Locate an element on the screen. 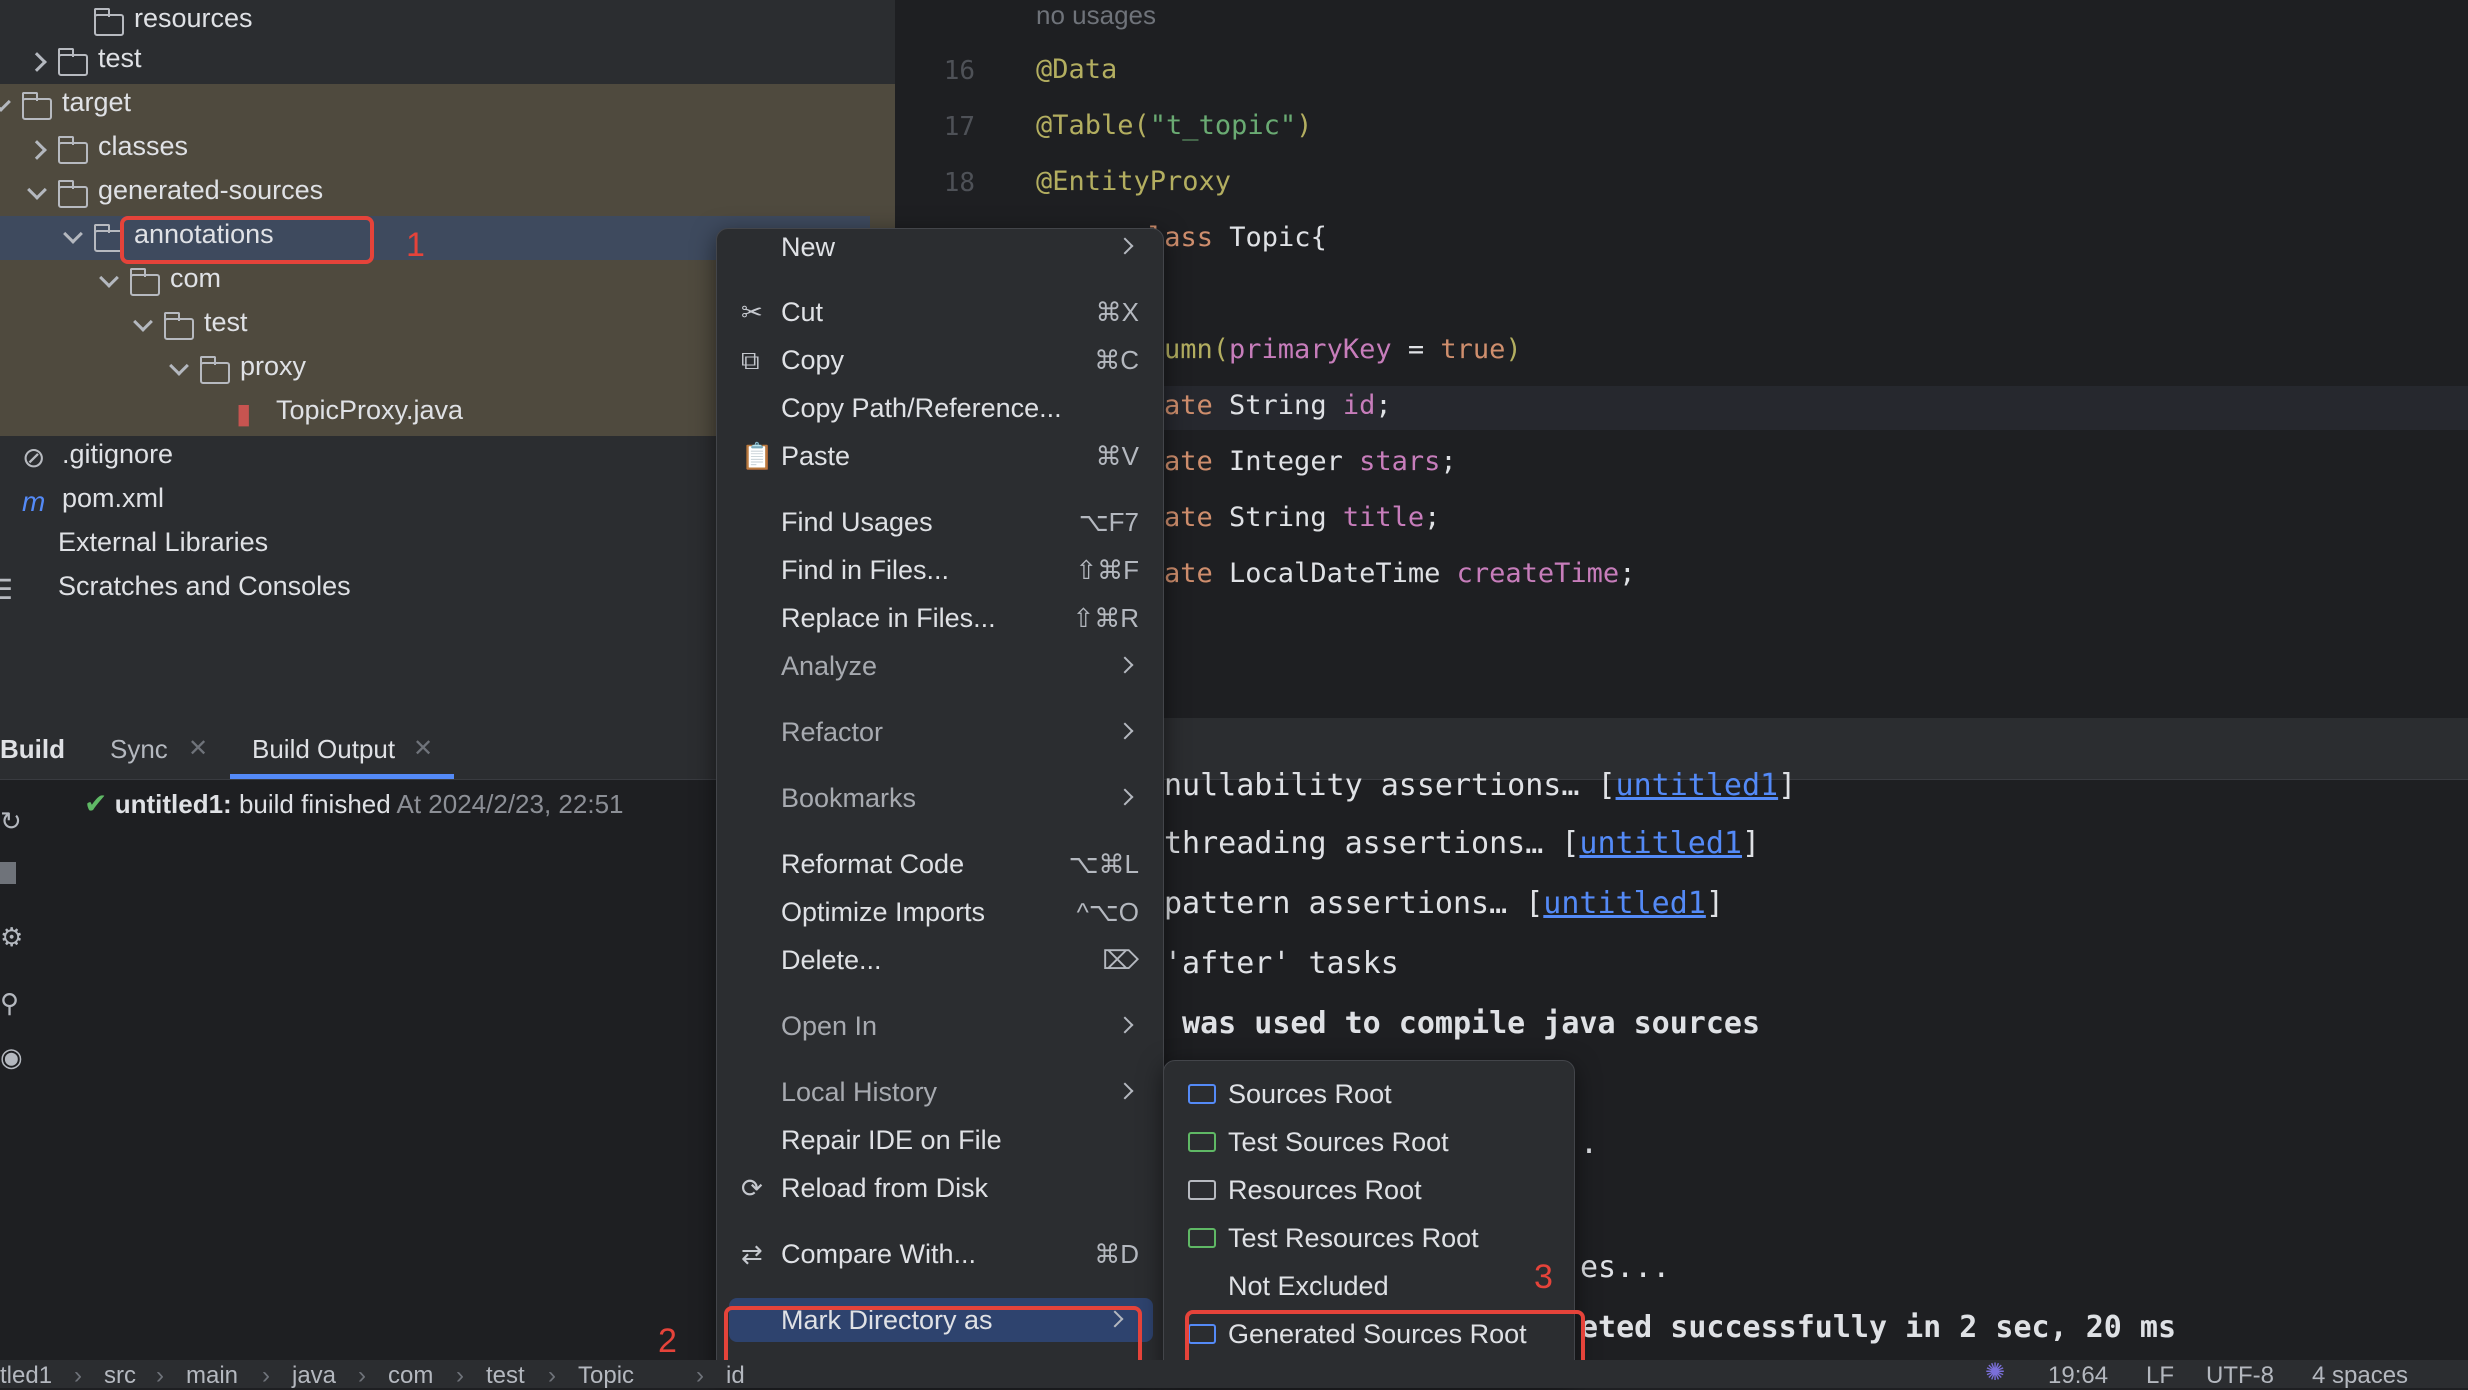 This screenshot has height=1390, width=2468. tree-item-label: Scratches and Consoles is located at coordinates (204, 586).